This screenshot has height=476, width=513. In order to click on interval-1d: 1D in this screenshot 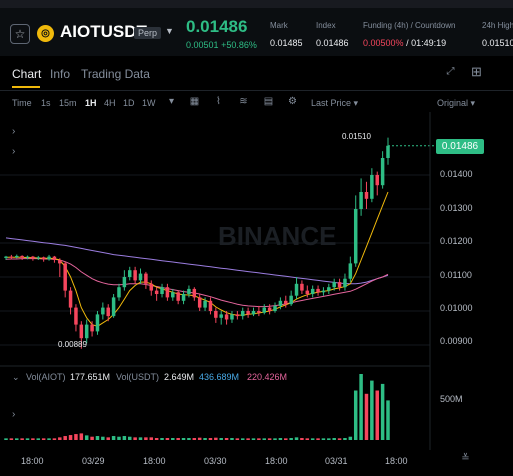, I will do `click(129, 103)`.